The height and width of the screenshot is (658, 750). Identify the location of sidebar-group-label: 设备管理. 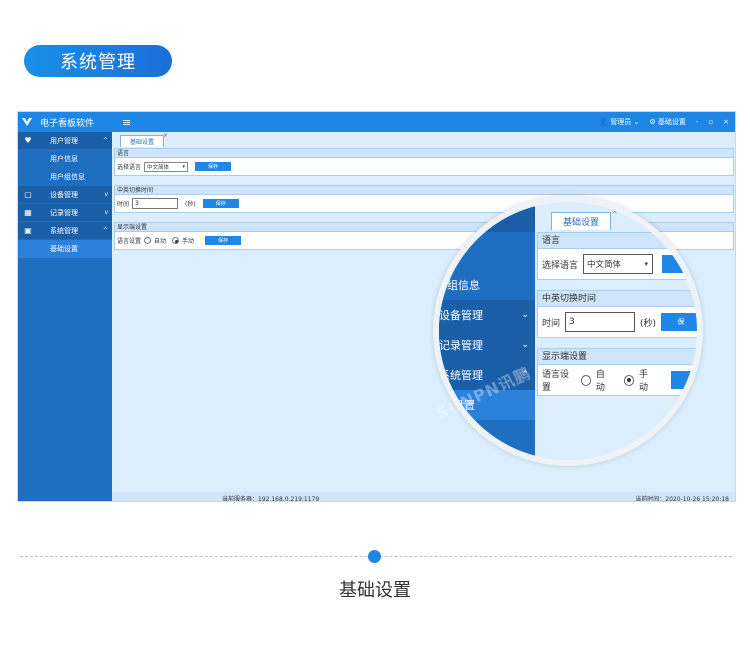
(64, 194).